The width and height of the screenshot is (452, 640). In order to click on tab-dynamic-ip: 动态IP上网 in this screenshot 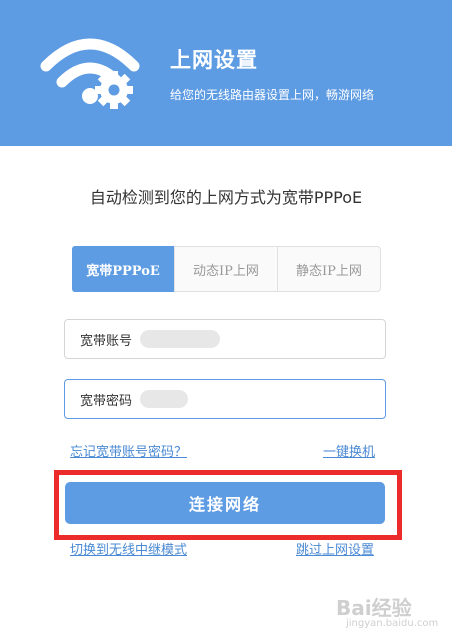, I will do `click(225, 269)`.